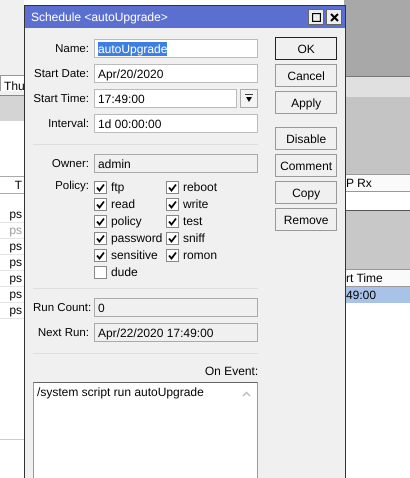 This screenshot has height=478, width=410. Describe the element at coordinates (206, 238) in the screenshot. I see `policy-checkbox: sniff` at that location.